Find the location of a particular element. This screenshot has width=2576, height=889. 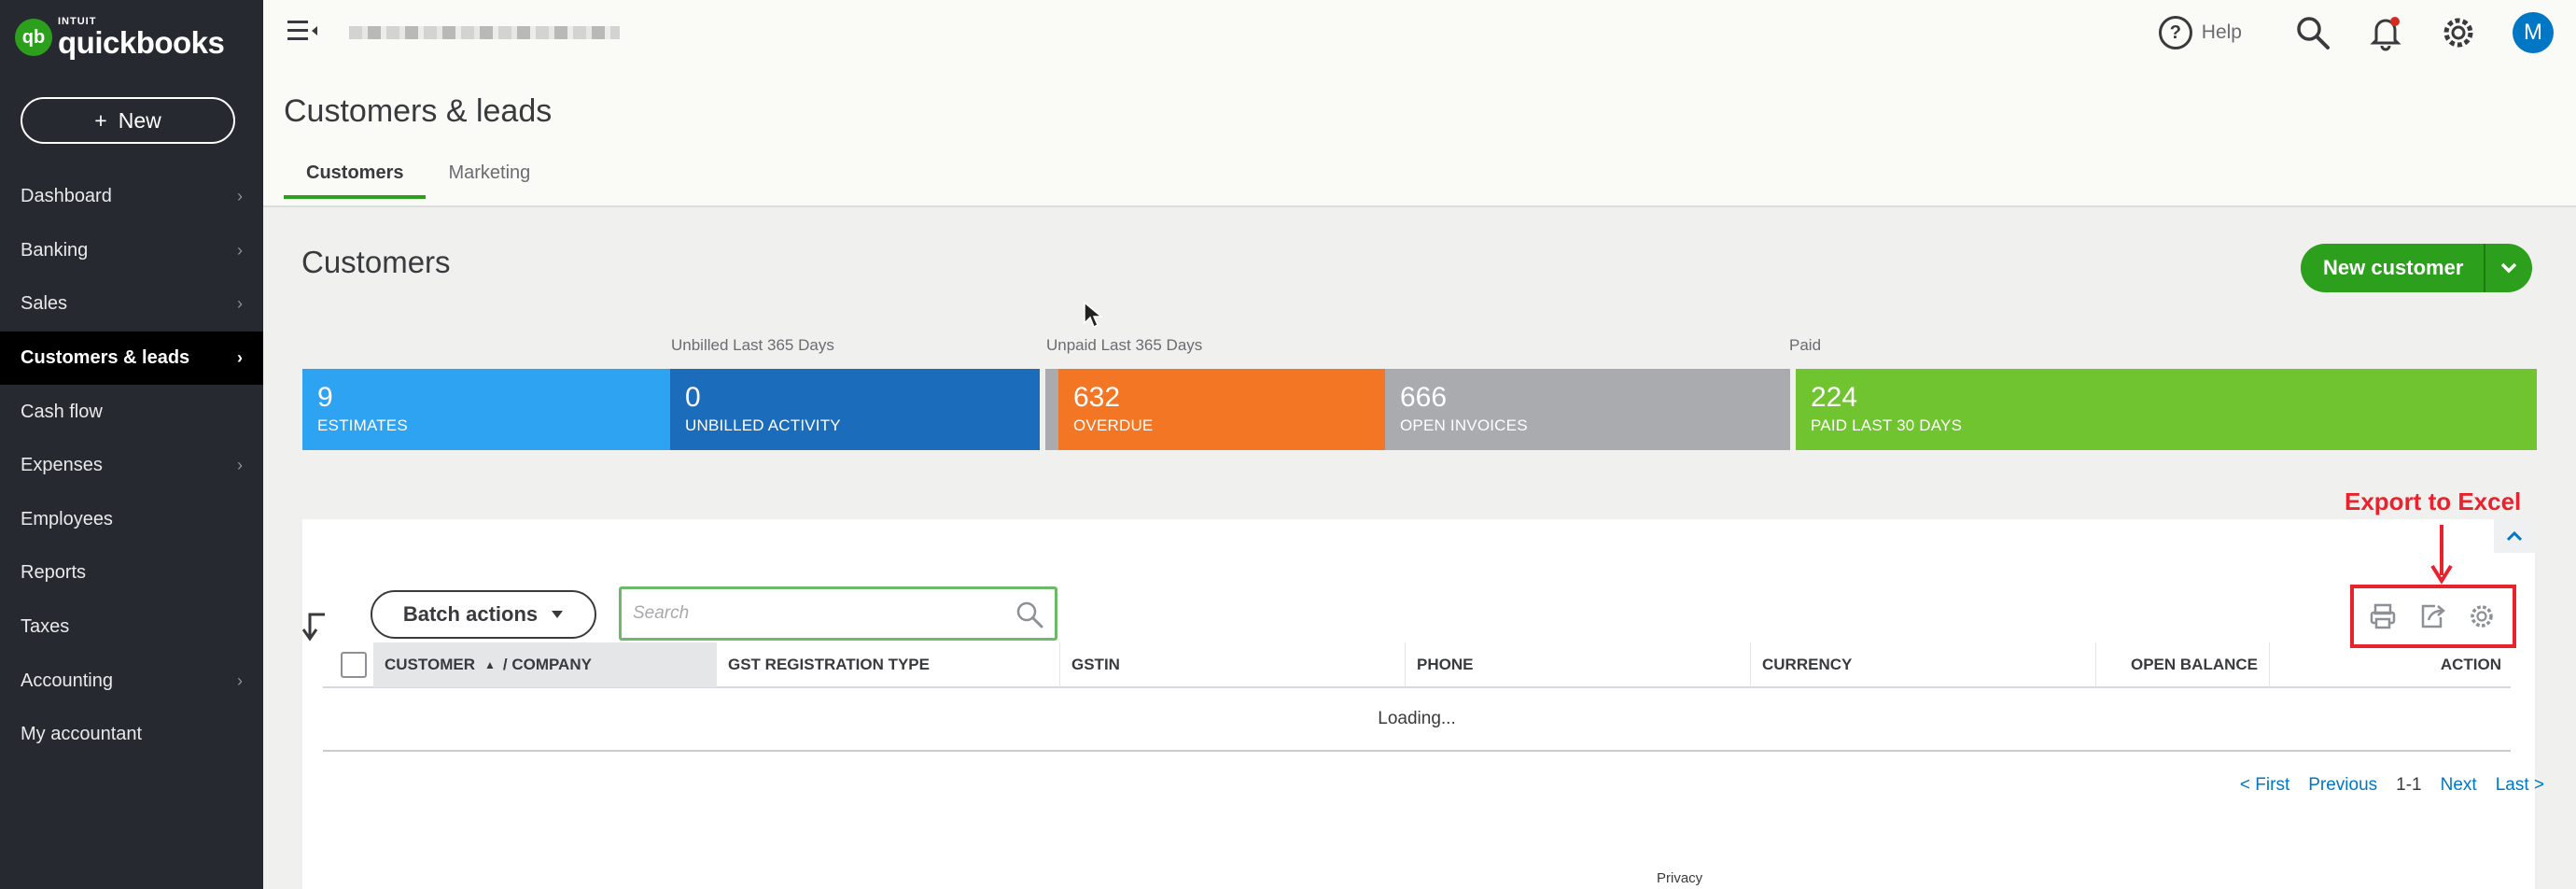

column-header-open-balance: OPEN BALANCE is located at coordinates (2183, 665).